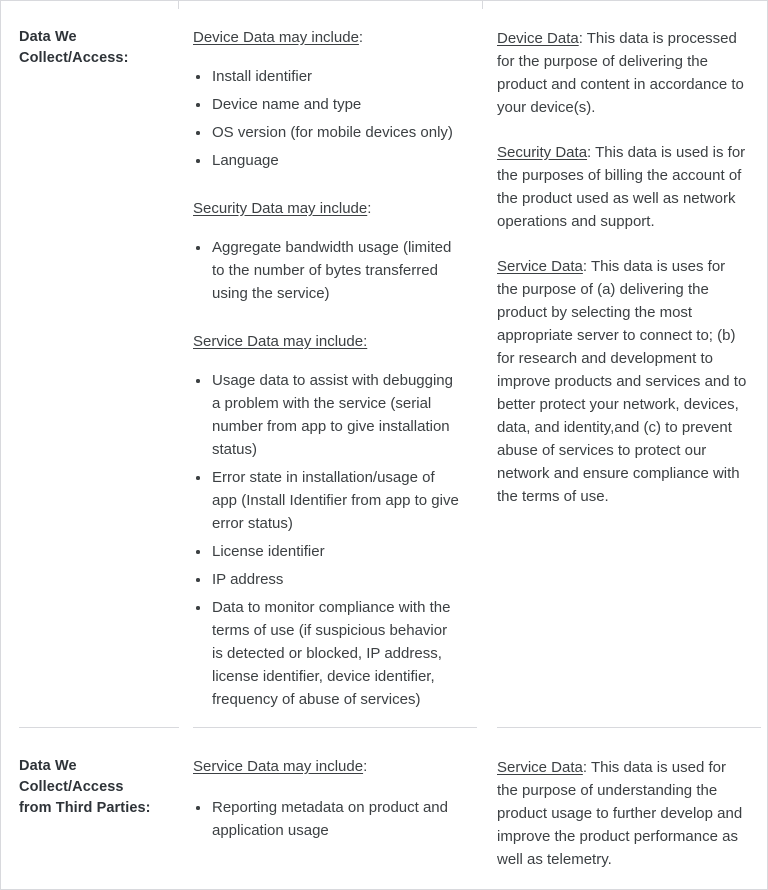  What do you see at coordinates (326, 132) in the screenshot?
I see `list-item: OS version (for mobile devices only)` at bounding box center [326, 132].